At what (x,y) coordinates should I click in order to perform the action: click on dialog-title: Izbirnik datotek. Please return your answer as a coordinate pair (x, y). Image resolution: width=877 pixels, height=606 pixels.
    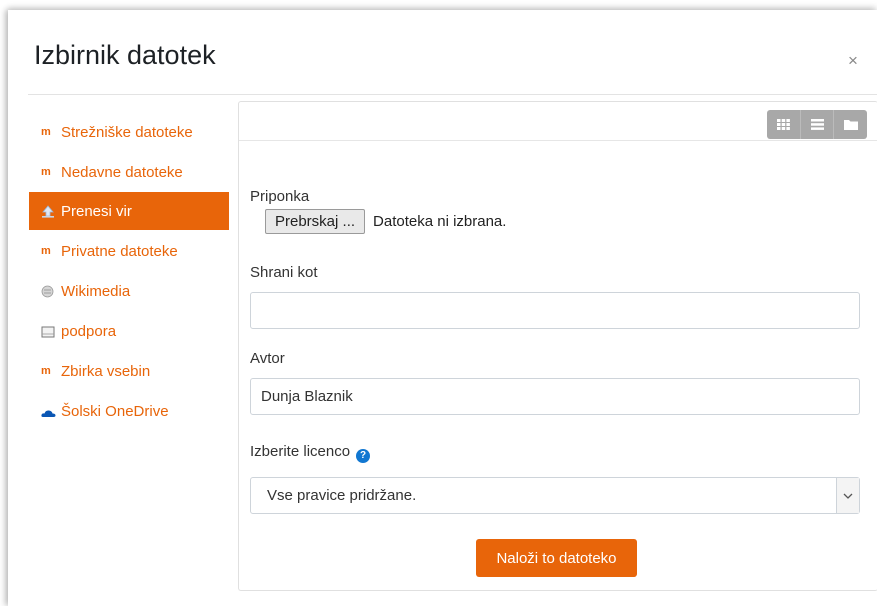
    Looking at the image, I should click on (125, 55).